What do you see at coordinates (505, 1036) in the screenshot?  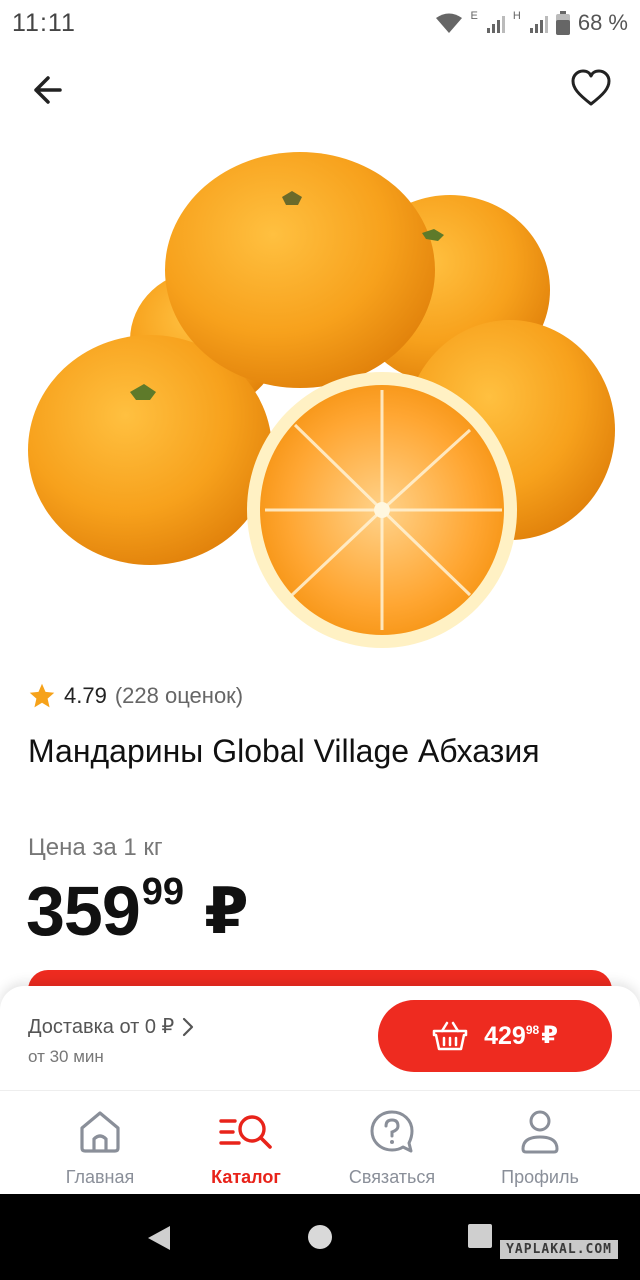 I see `cart-integer: 429` at bounding box center [505, 1036].